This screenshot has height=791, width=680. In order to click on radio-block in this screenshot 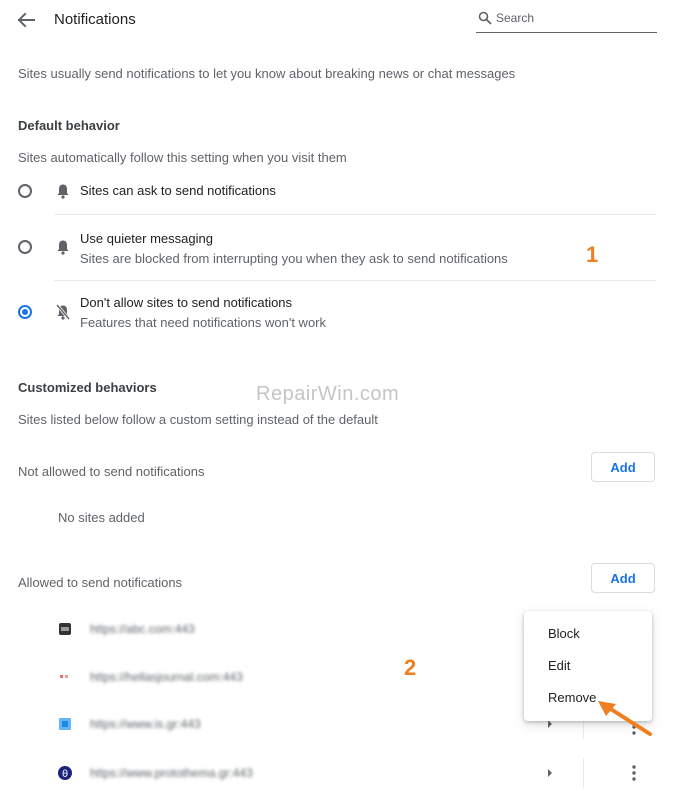, I will do `click(25, 312)`.